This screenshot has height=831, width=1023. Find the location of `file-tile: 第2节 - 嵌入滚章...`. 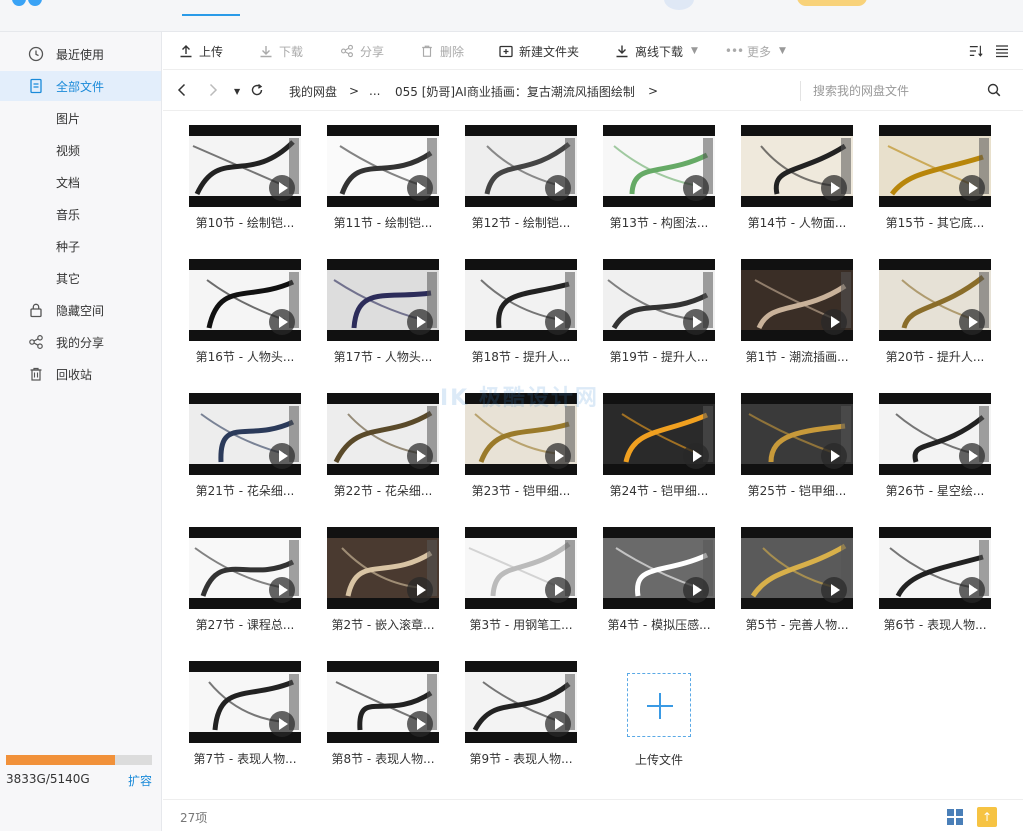

file-tile: 第2节 - 嵌入滚章... is located at coordinates (383, 573).